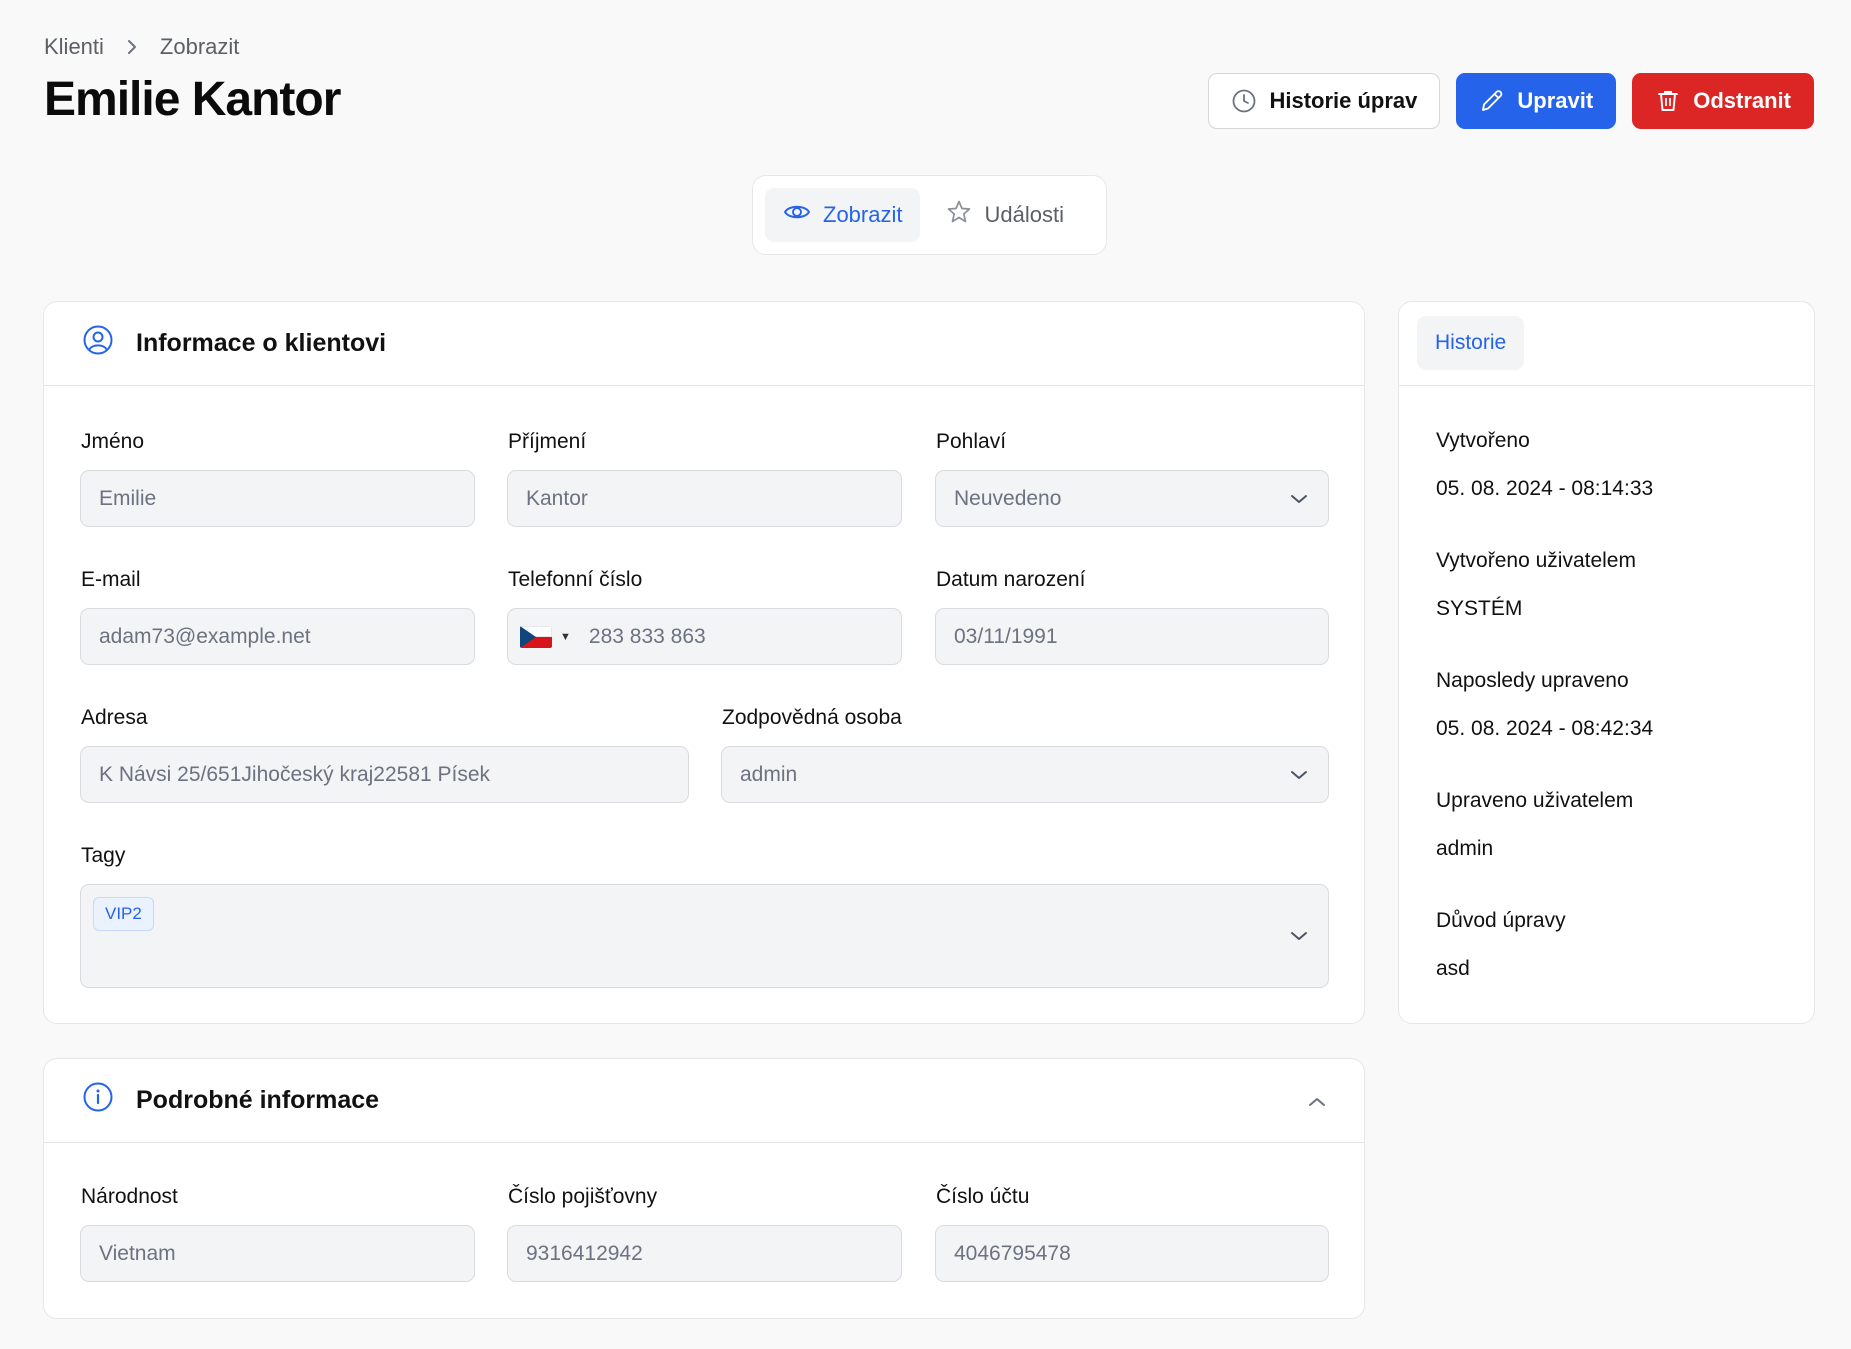 The height and width of the screenshot is (1349, 1851). Describe the element at coordinates (277, 1253) in the screenshot. I see `nationality-field: Vietnam` at that location.